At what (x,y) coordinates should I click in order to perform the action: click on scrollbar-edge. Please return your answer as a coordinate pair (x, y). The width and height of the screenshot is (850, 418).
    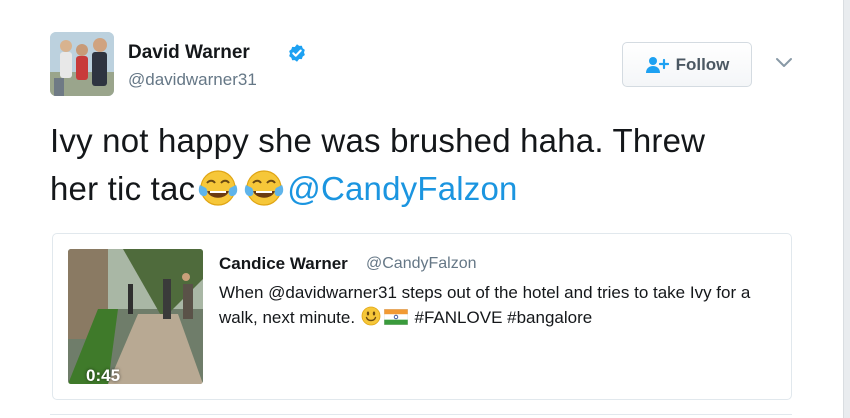
    Looking at the image, I should click on (846, 209).